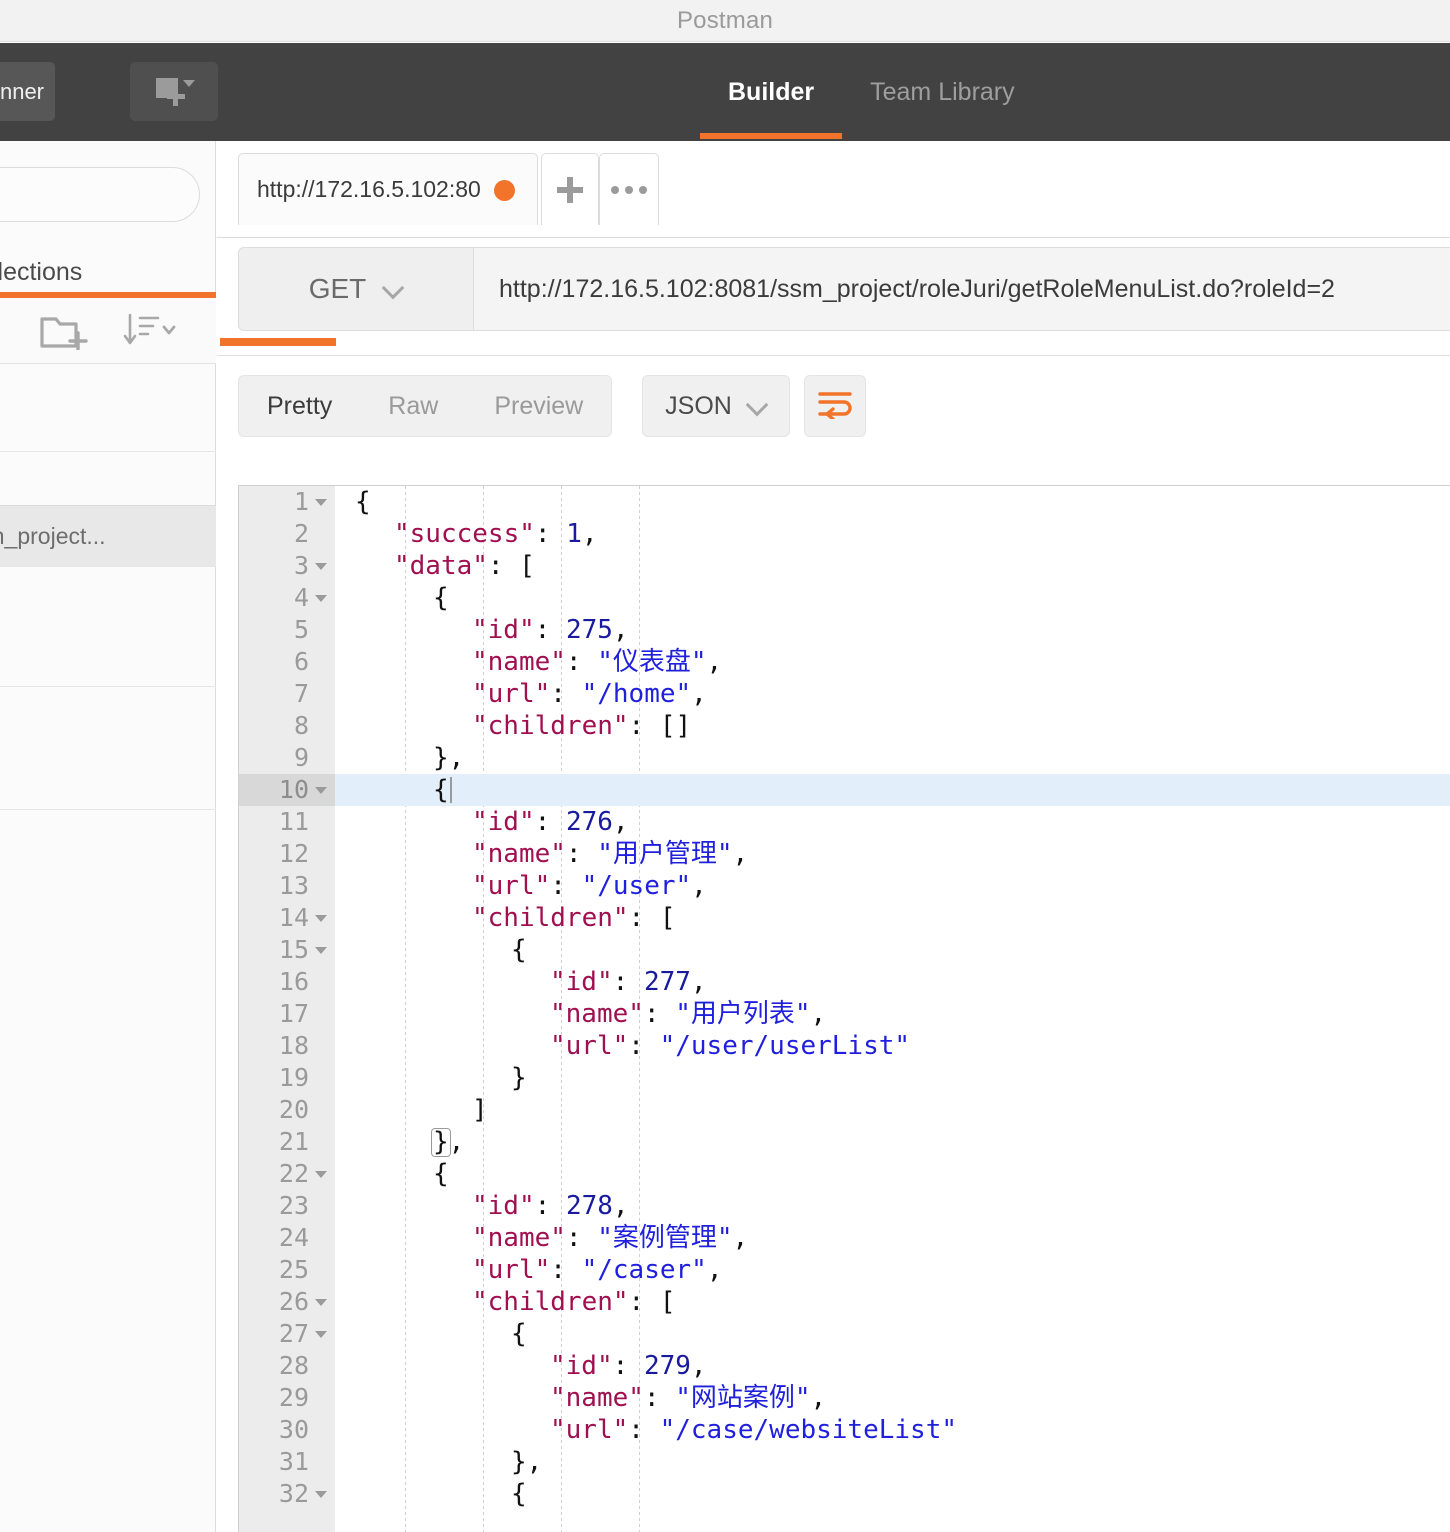  I want to click on header-tabs: Builder Team Library, so click(871, 102).